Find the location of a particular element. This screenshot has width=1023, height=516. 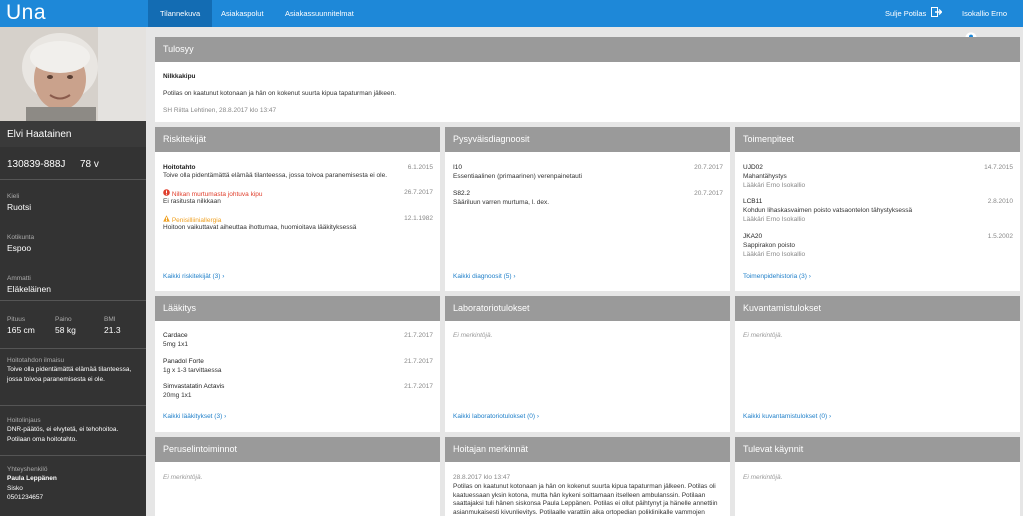

panel-header: Pysyväisdiagnoosit is located at coordinates (587, 139).